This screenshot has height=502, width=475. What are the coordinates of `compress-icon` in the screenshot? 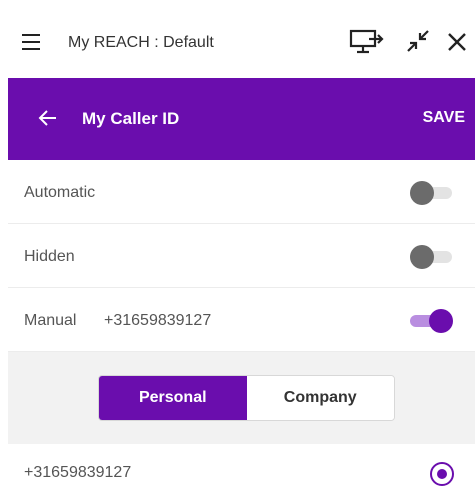 It's located at (418, 41).